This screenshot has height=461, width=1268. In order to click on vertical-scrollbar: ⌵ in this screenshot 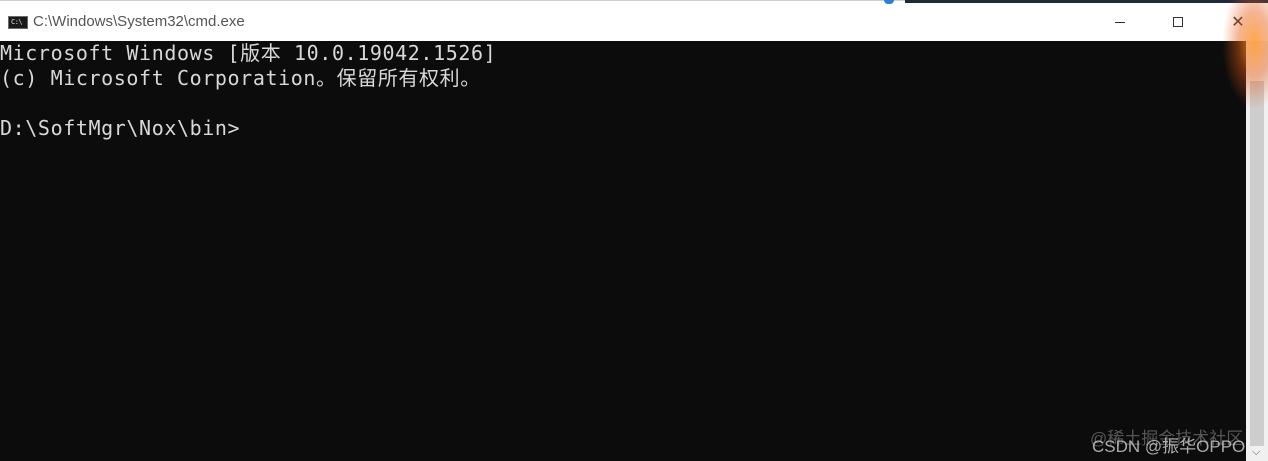, I will do `click(1257, 251)`.